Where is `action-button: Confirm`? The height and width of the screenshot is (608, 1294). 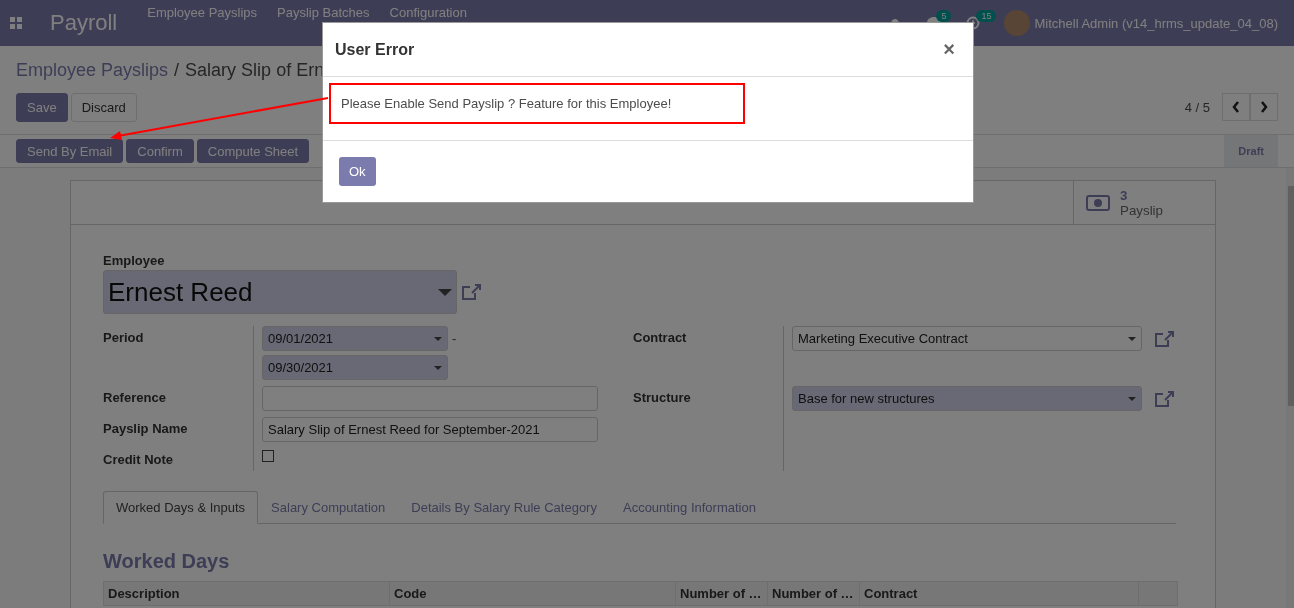
action-button: Confirm is located at coordinates (160, 151).